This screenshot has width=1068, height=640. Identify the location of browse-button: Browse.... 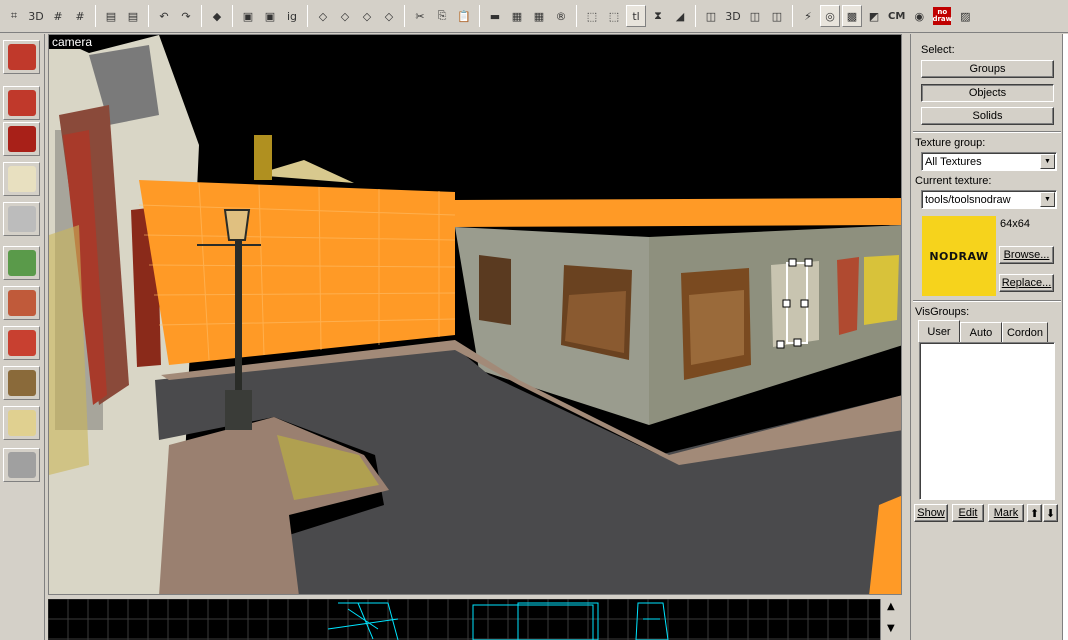
(1026, 255).